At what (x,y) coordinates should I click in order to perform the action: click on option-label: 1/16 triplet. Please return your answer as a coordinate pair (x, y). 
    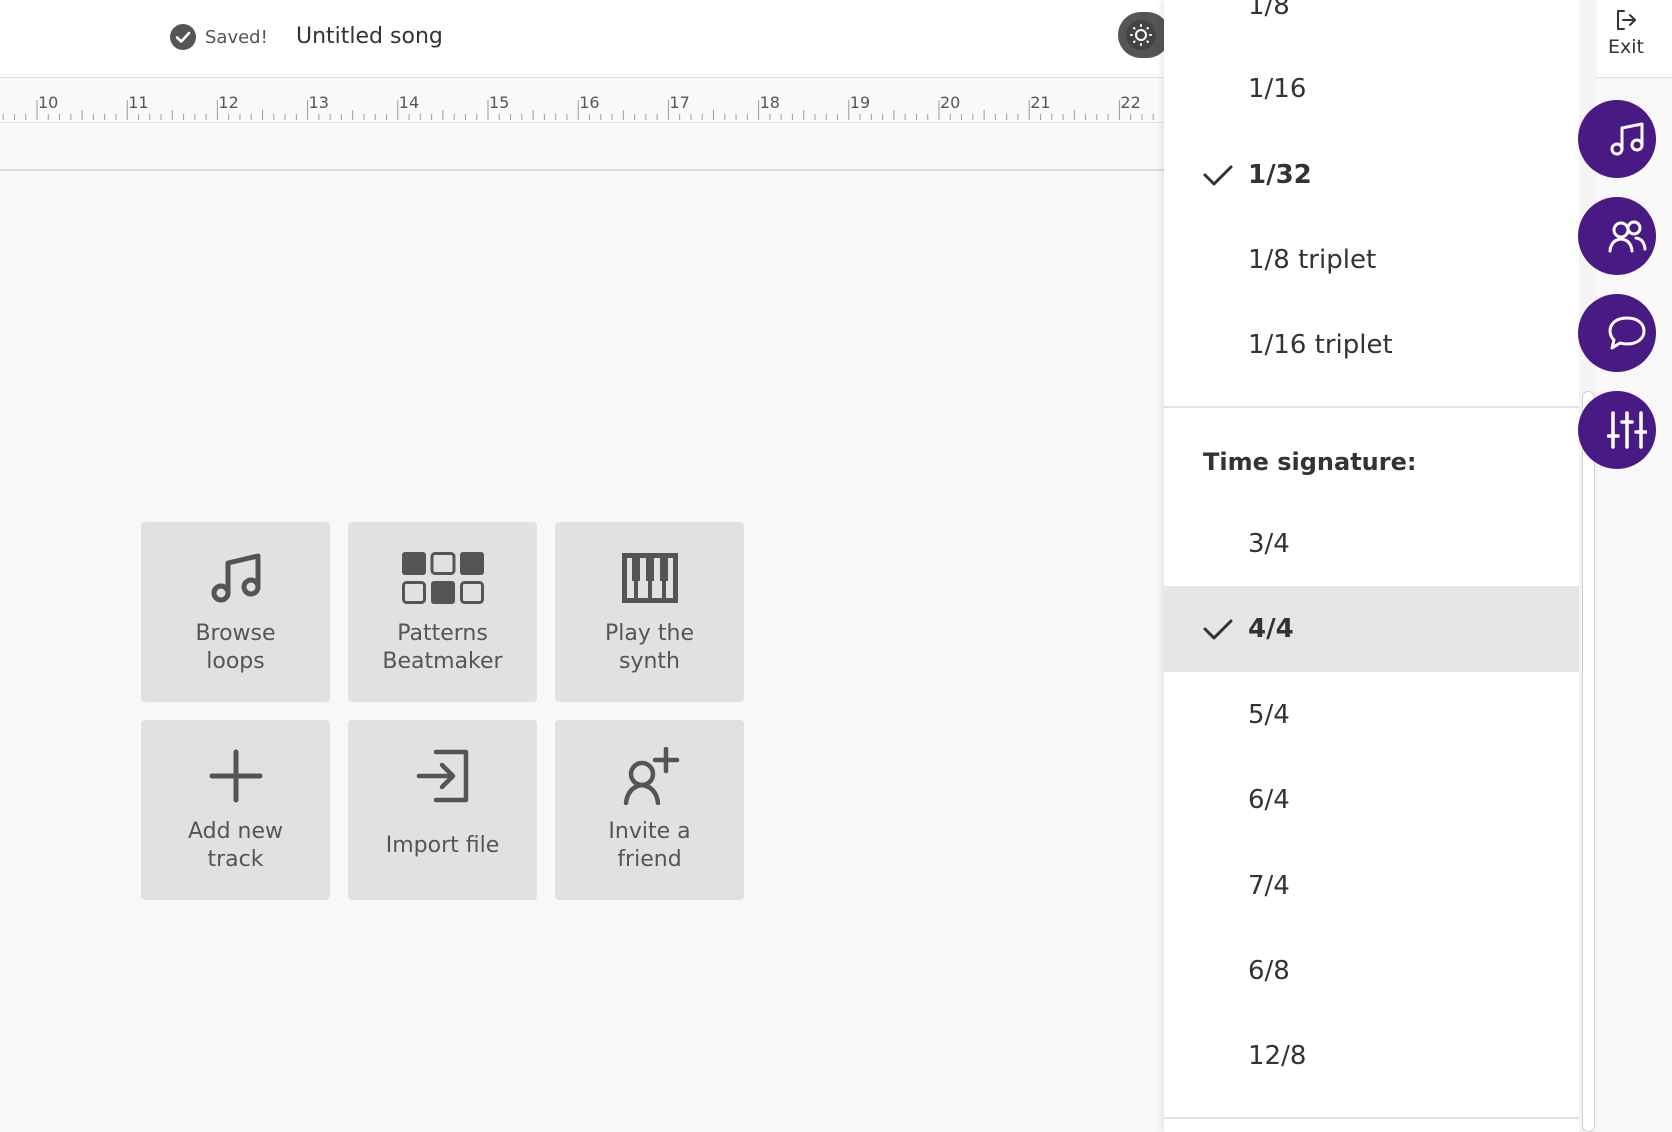
    Looking at the image, I should click on (1320, 345).